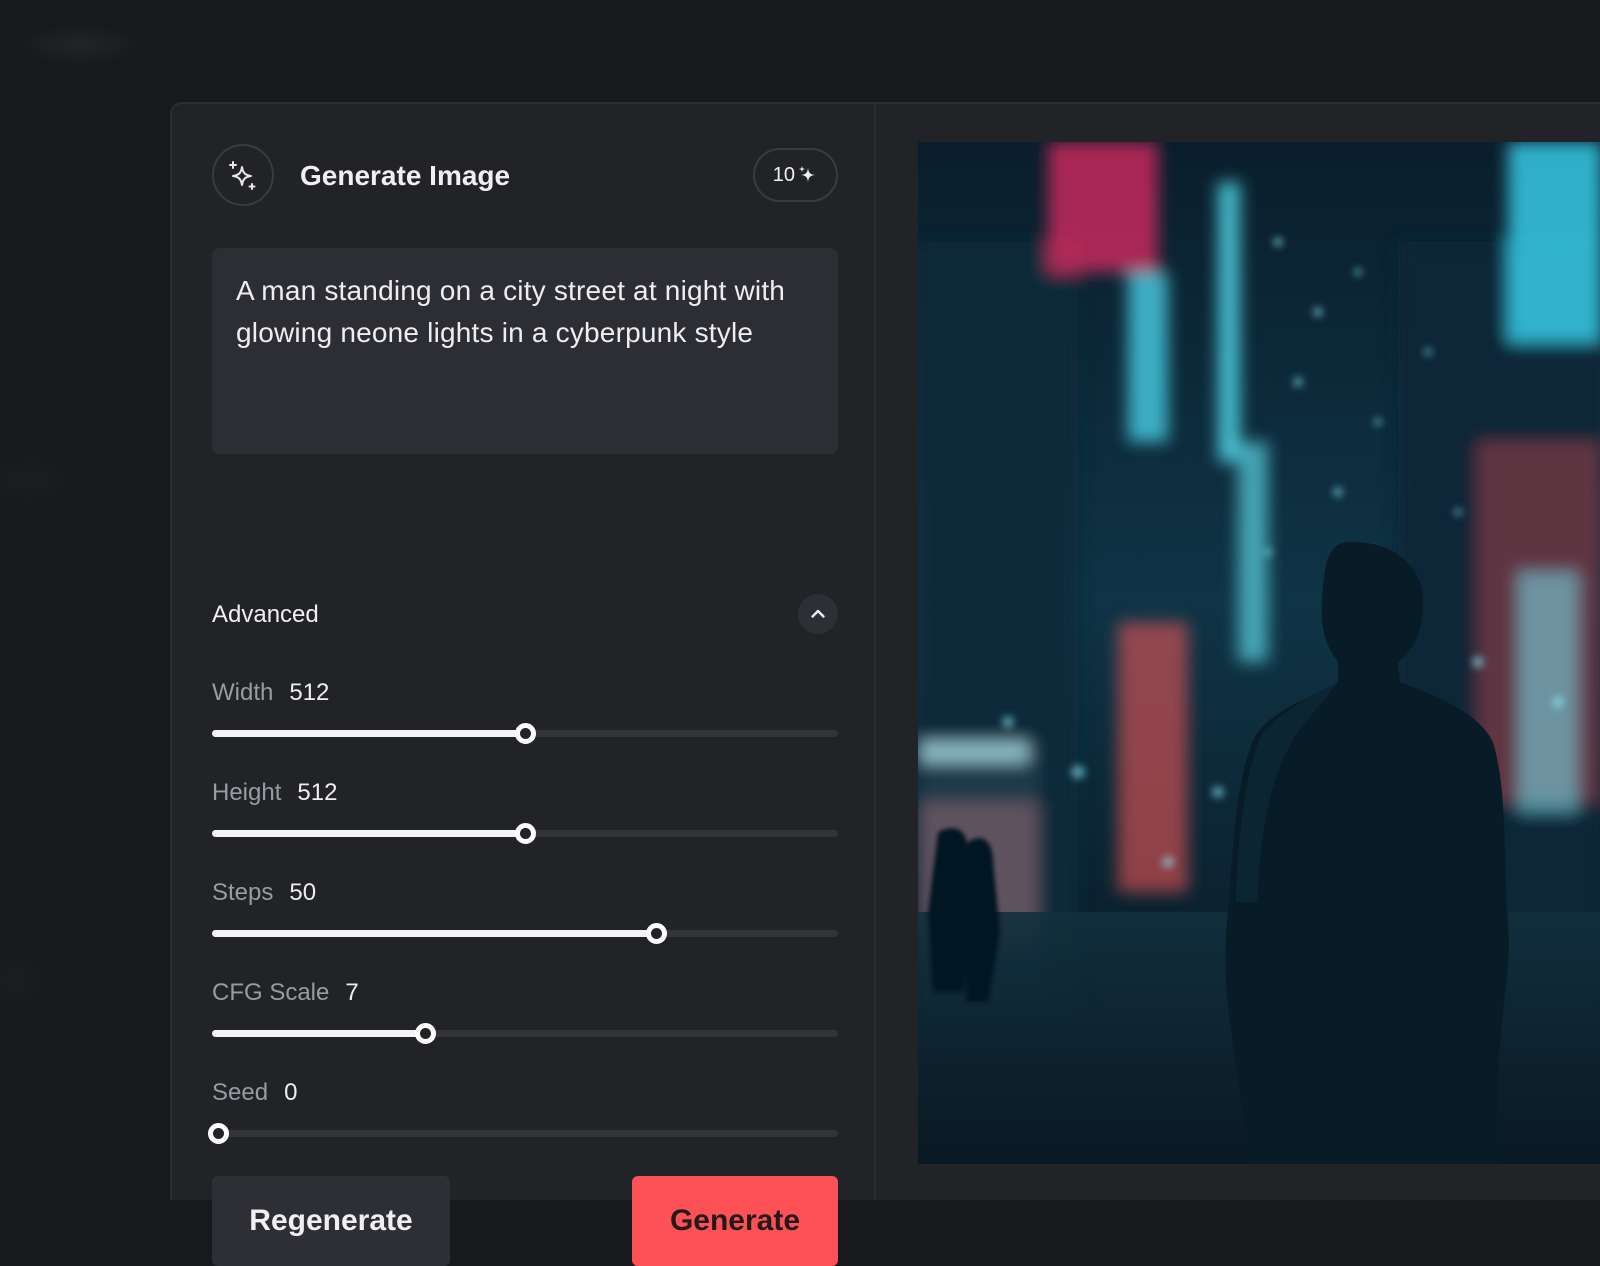 Image resolution: width=1600 pixels, height=1266 pixels. Describe the element at coordinates (240, 1092) in the screenshot. I see `slider-label: Seed` at that location.